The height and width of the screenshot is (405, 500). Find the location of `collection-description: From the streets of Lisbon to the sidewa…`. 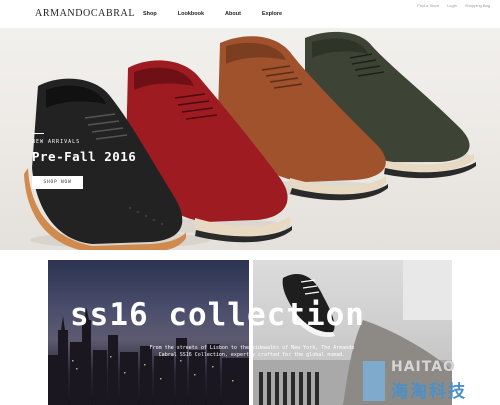

collection-description: From the streets of Lisbon to the sidewa… is located at coordinates (252, 351).